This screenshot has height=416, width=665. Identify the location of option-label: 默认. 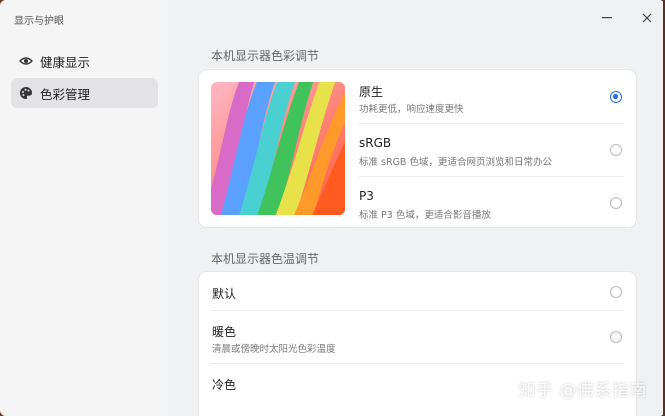
(224, 294).